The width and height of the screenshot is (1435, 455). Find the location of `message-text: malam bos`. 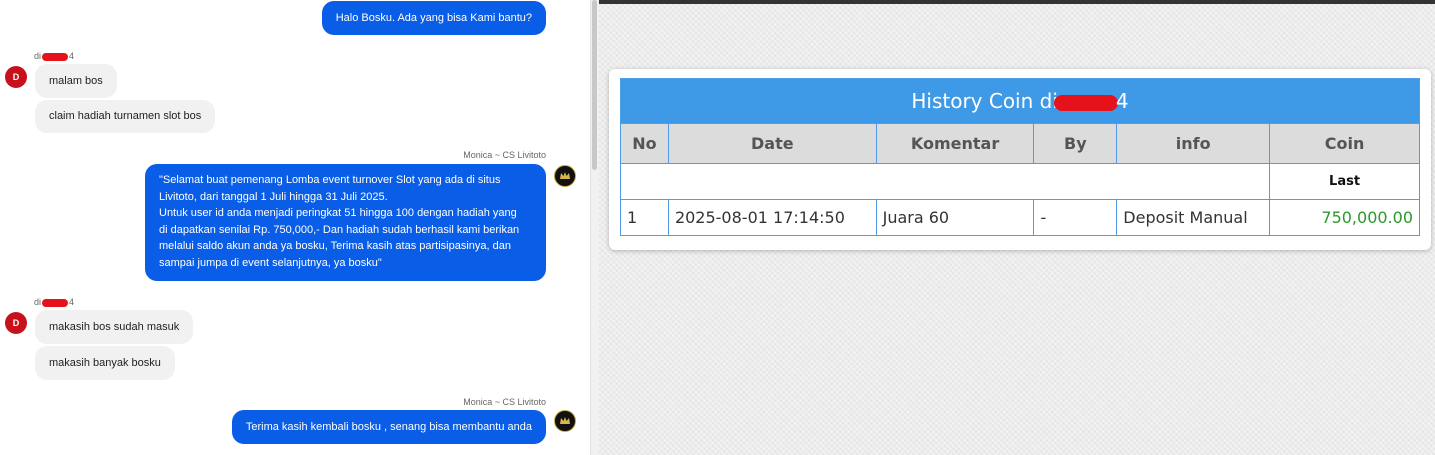

message-text: malam bos is located at coordinates (76, 81).